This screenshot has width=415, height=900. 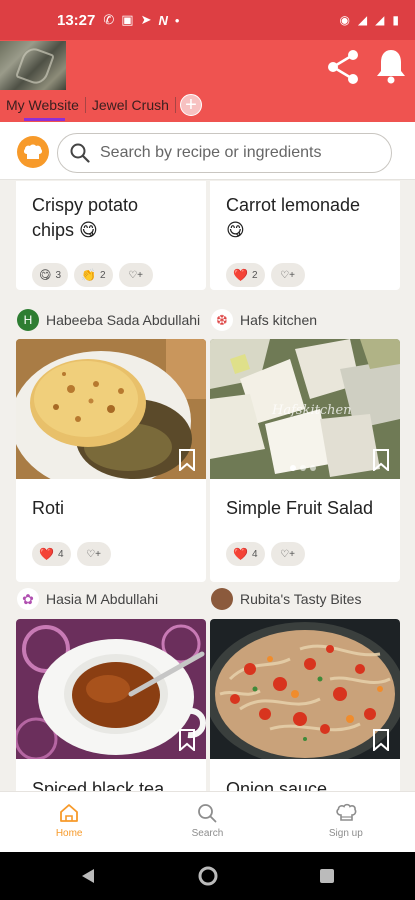 I want to click on avatar: ✿, so click(x=28, y=599).